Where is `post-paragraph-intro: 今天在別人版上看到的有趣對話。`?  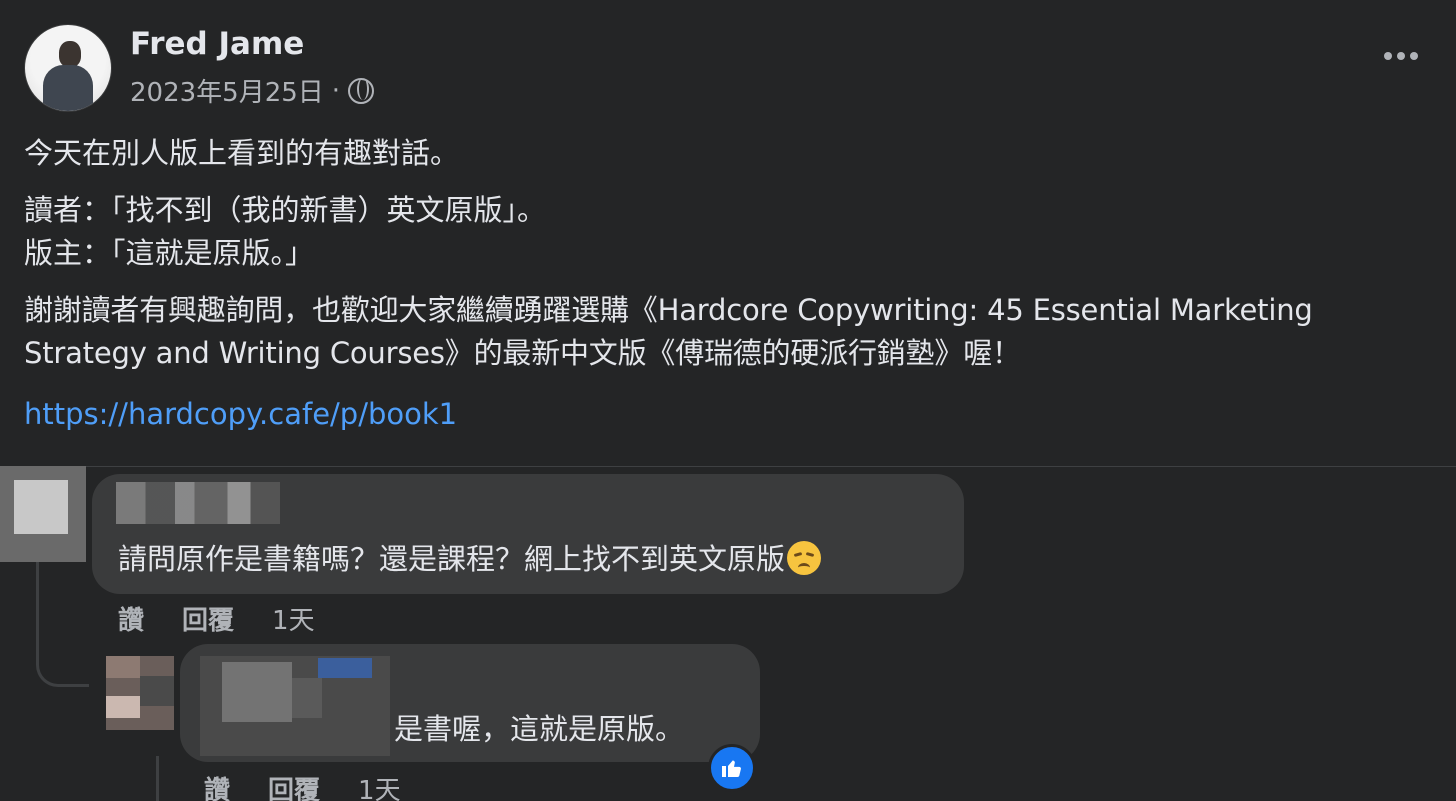 post-paragraph-intro: 今天在別人版上看到的有趣對話。 is located at coordinates (242, 153).